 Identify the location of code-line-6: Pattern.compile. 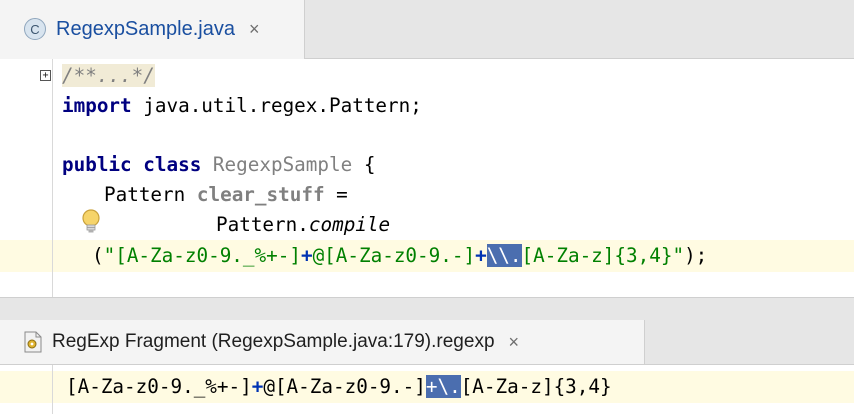
(303, 225).